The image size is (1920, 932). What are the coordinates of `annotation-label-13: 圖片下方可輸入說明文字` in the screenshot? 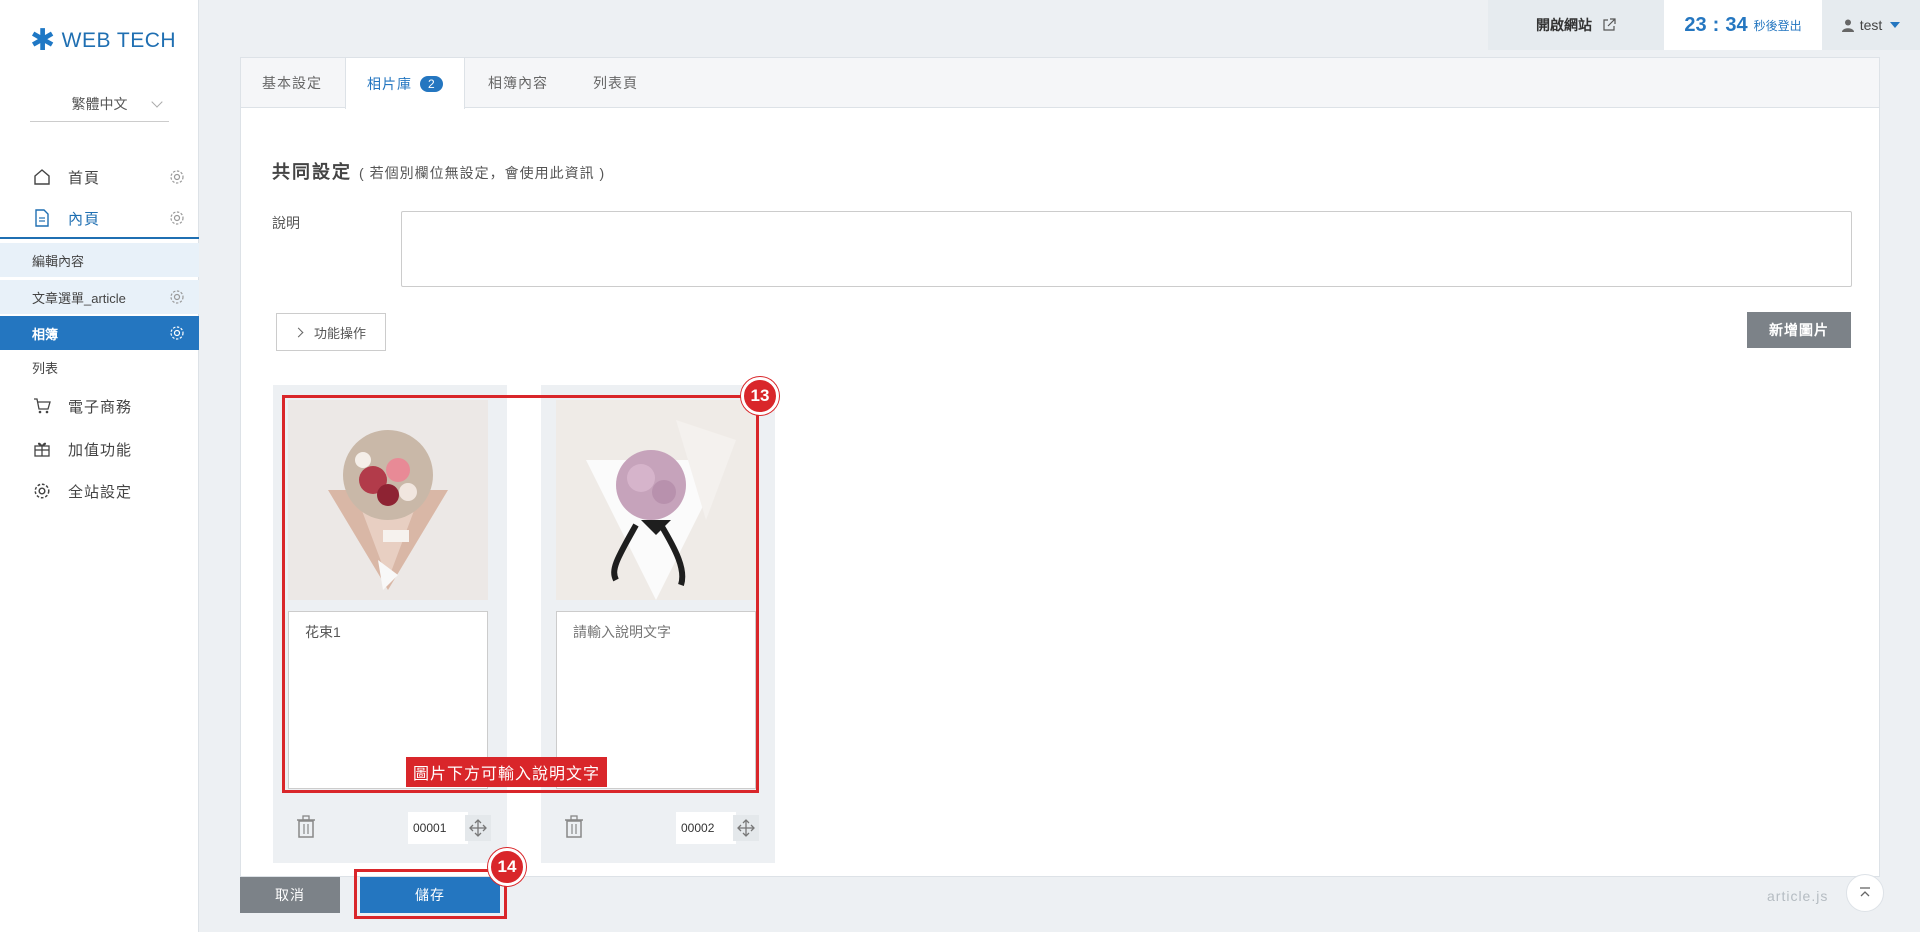 It's located at (507, 772).